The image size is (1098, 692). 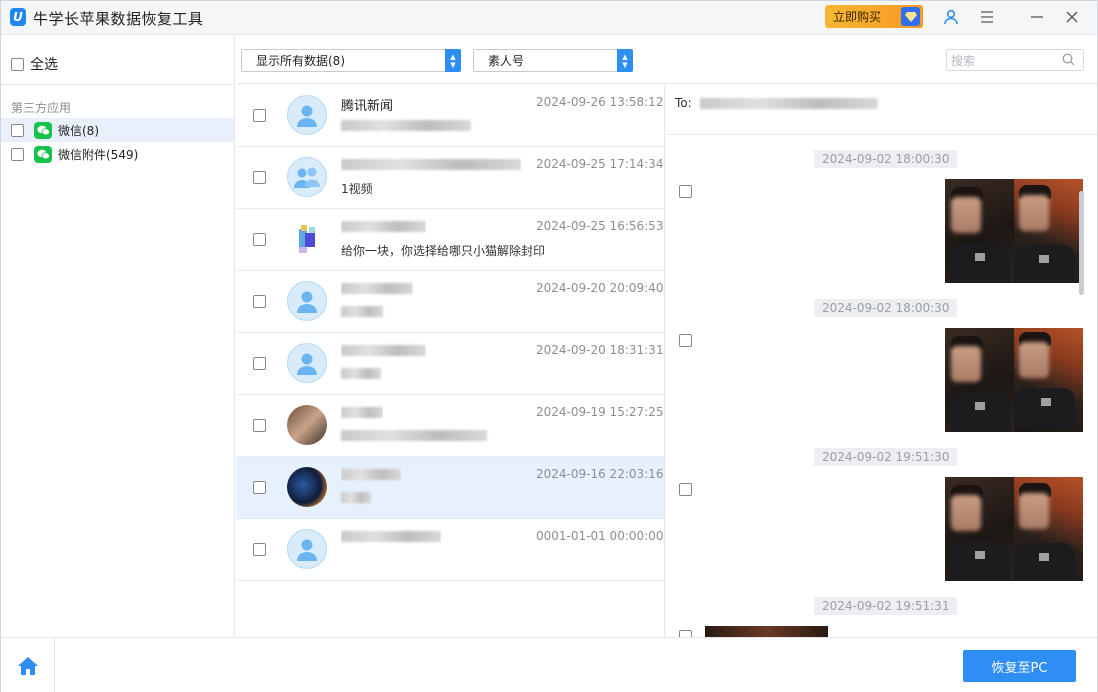 What do you see at coordinates (776, 103) in the screenshot?
I see `recipient-line: To:` at bounding box center [776, 103].